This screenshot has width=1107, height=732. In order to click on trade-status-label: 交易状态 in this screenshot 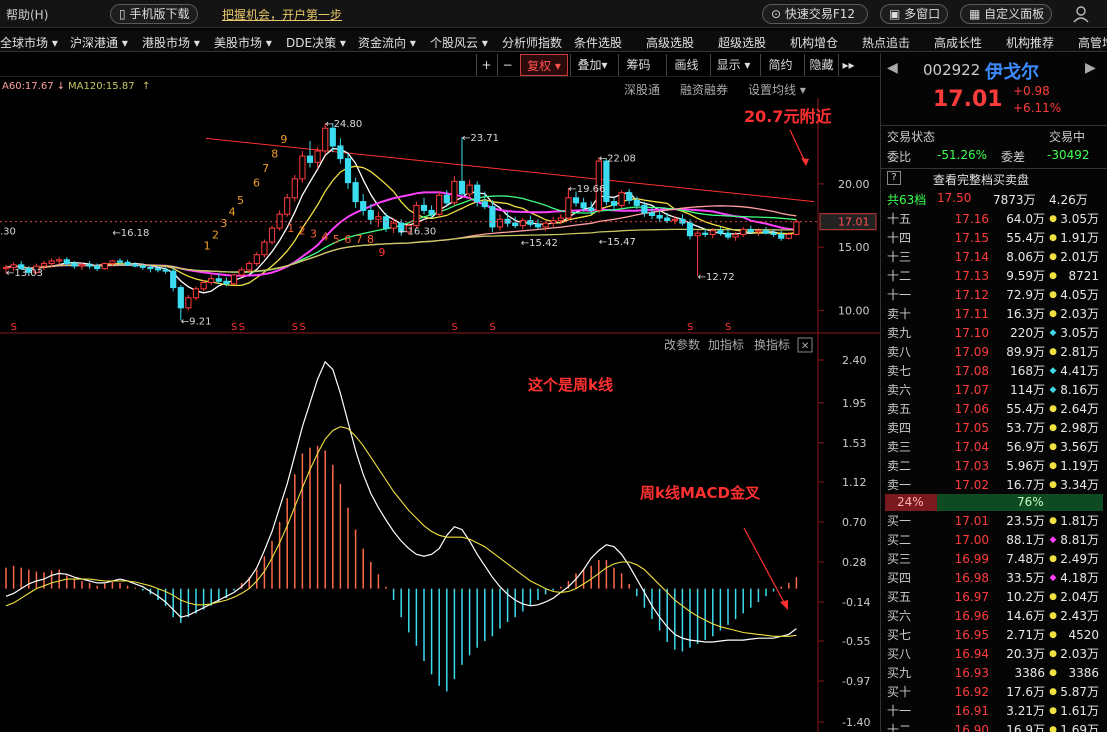, I will do `click(911, 137)`.